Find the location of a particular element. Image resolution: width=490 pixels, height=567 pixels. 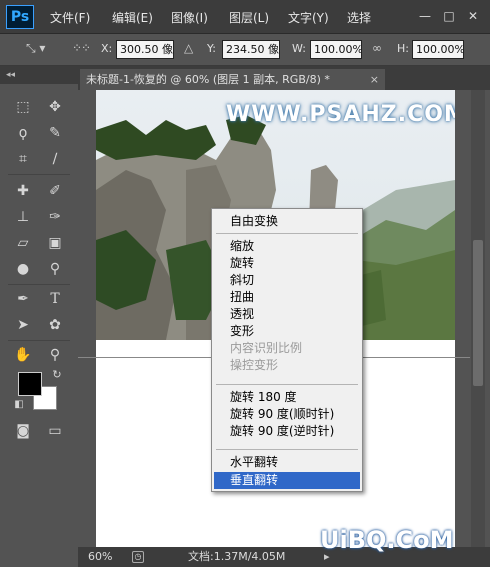

path-selection-tool-icon: ➤ is located at coordinates (23, 325).